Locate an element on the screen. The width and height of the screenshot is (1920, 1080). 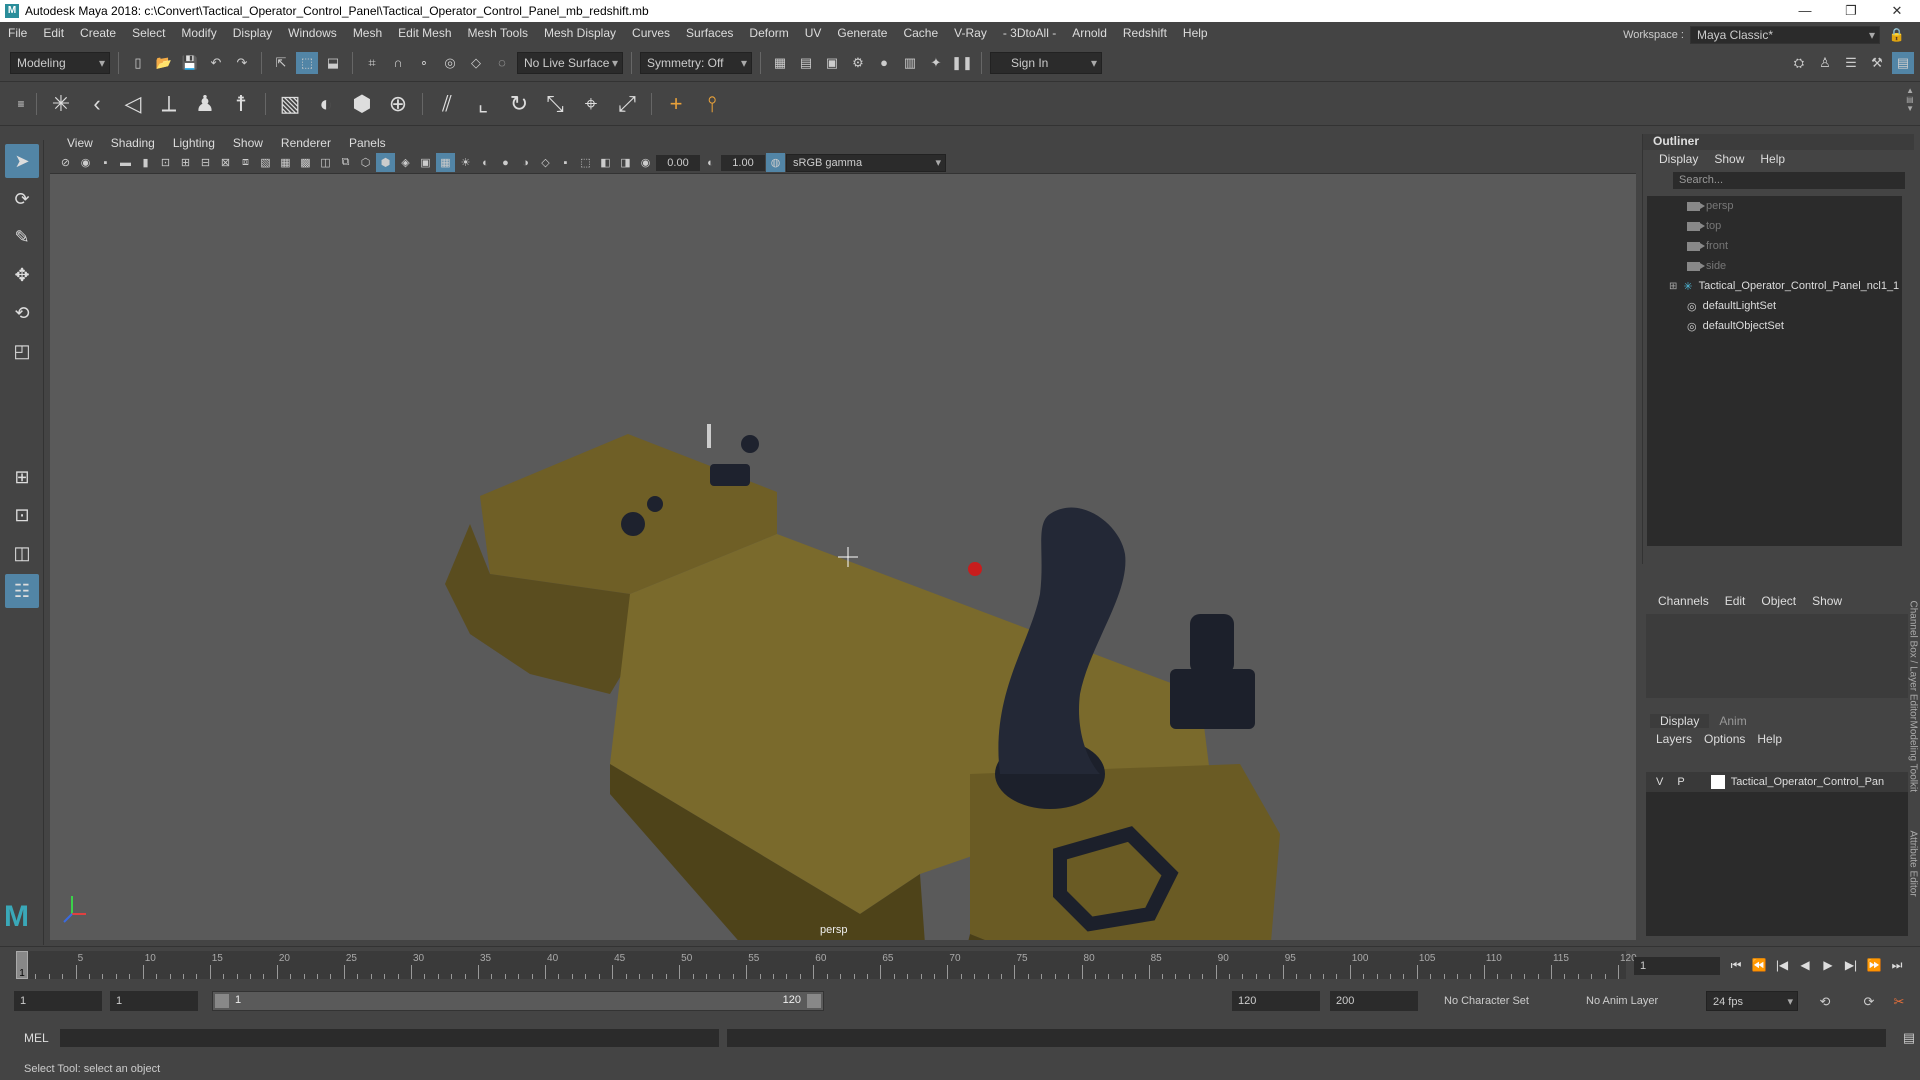
side-tab-modeling-toolkit: Modeling Toolkit is located at coordinates (1913, 766).